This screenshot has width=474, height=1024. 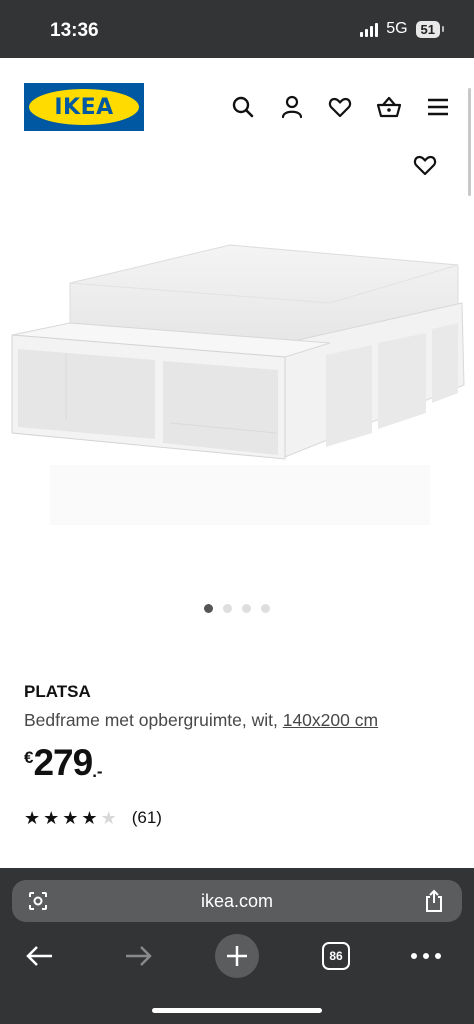 I want to click on arrow-left-icon, so click(x=39, y=956).